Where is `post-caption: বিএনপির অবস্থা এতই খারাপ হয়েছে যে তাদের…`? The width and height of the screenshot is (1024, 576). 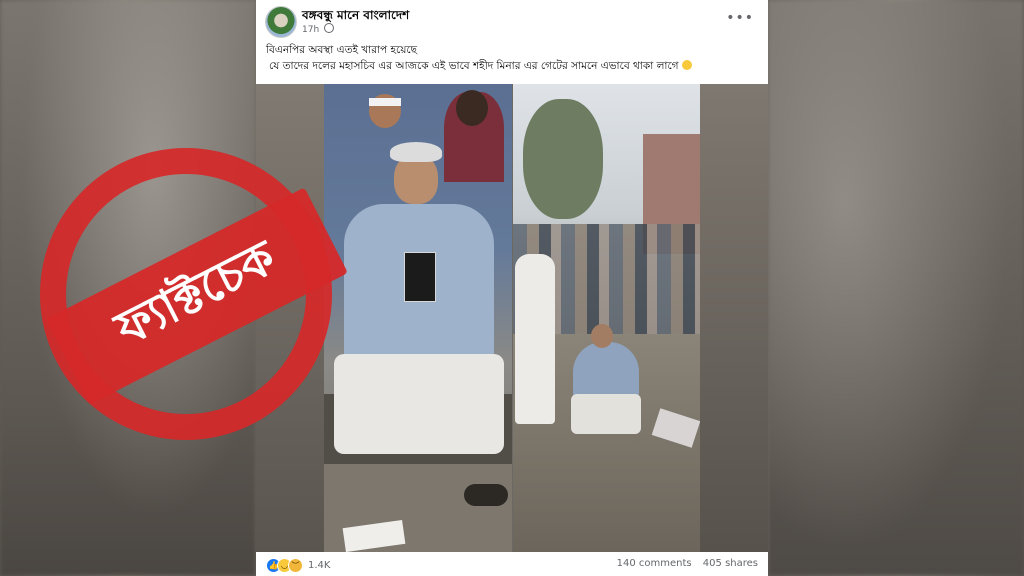 post-caption: বিএনপির অবস্থা এতই খারাপ হয়েছে যে তাদের… is located at coordinates (513, 58).